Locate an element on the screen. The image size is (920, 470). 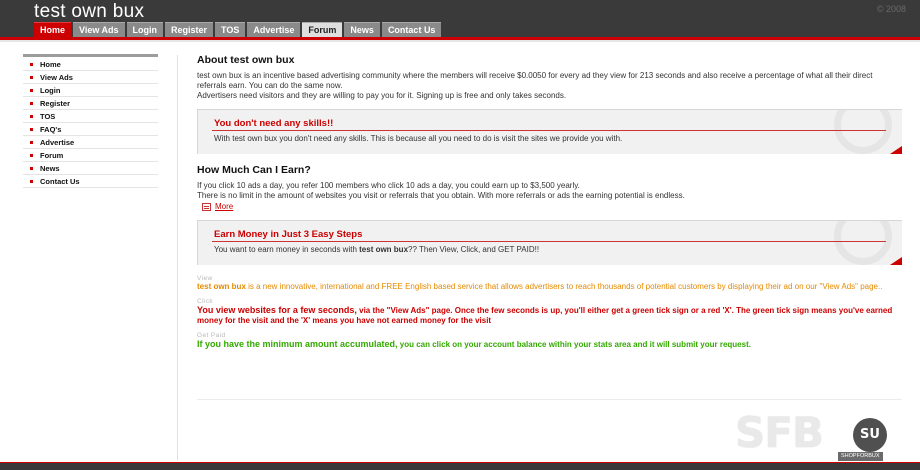
sidebar-item-home: Home is located at coordinates (90, 64).